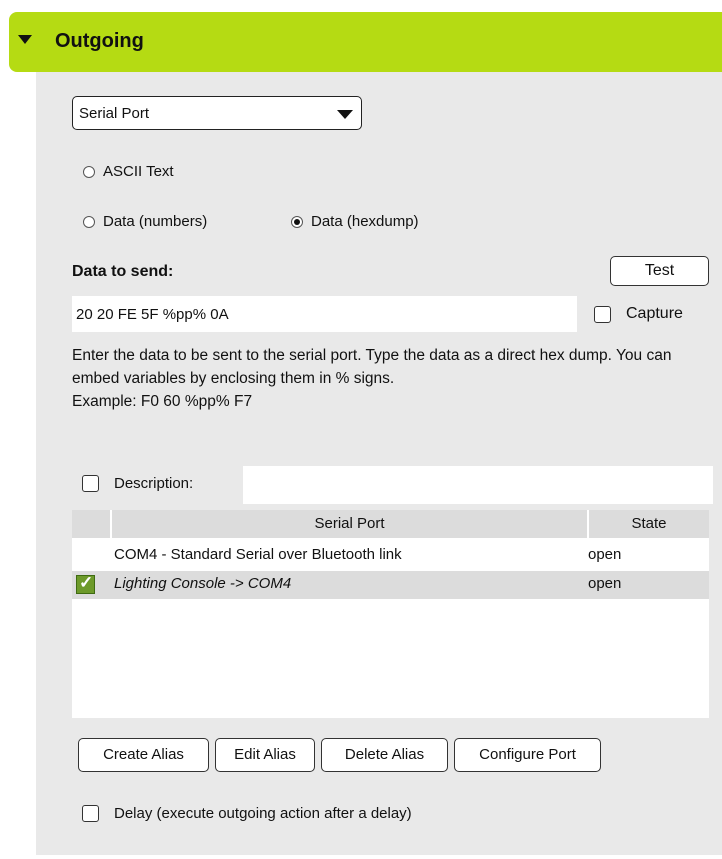  I want to click on dropdown-arrow-icon, so click(345, 114).